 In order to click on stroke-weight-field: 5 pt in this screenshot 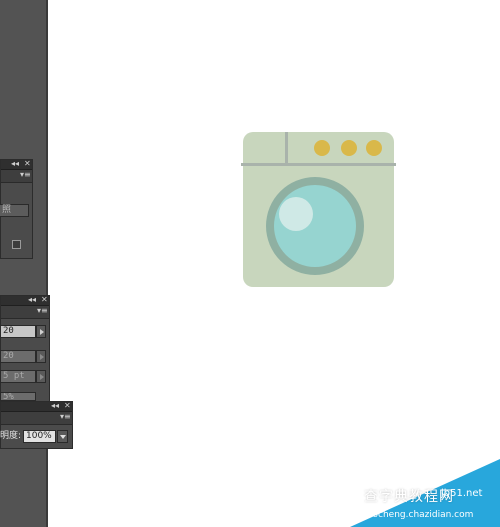, I will do `click(18, 376)`.